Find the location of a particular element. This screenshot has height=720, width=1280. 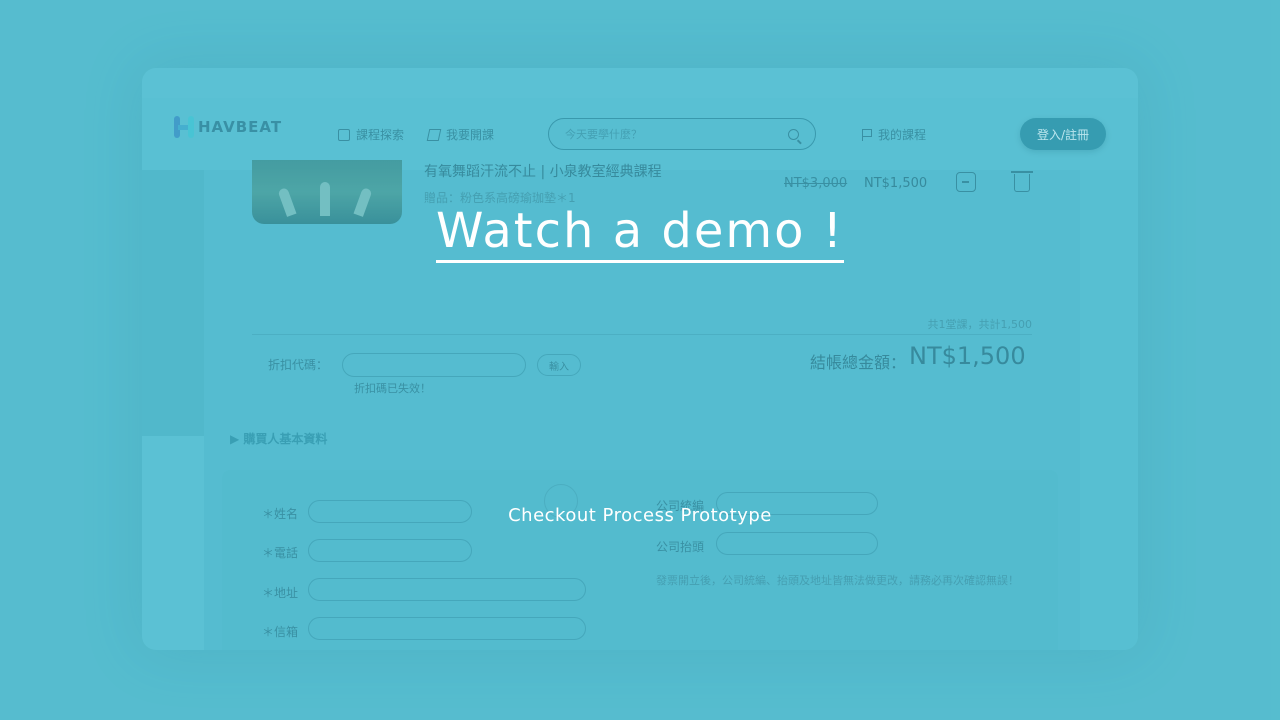

watch-demo-link: Watch a demo ! is located at coordinates (640, 232).